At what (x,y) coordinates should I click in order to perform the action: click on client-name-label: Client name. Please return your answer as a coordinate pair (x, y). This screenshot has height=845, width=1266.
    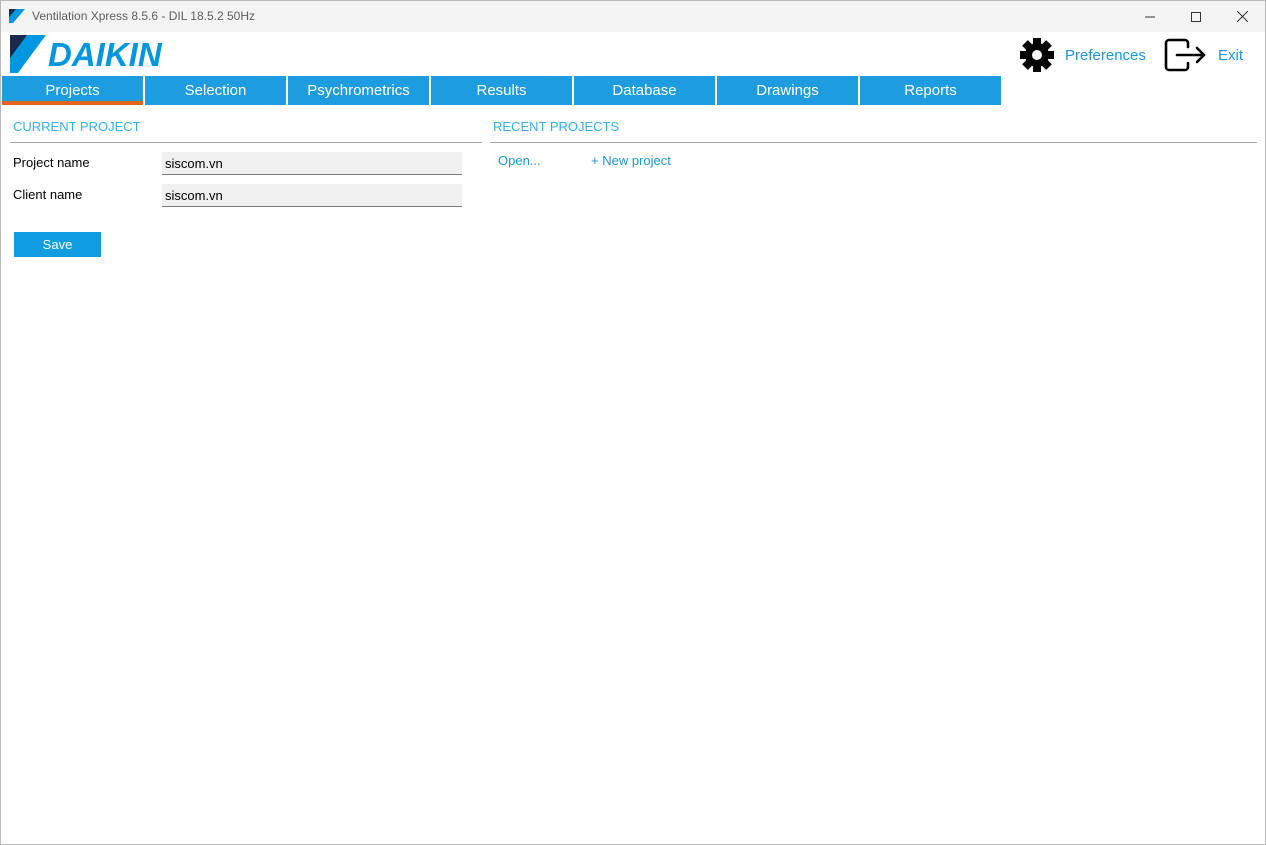
    Looking at the image, I should click on (48, 194).